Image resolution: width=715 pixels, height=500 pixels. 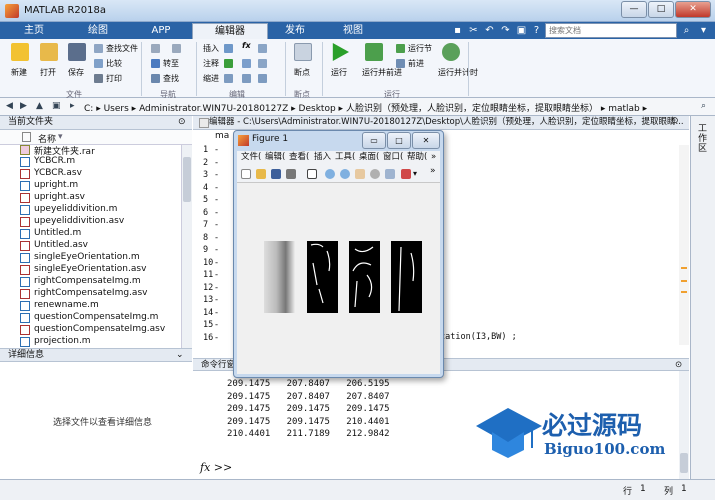 I want to click on increase-indent-icon, so click(x=246, y=78).